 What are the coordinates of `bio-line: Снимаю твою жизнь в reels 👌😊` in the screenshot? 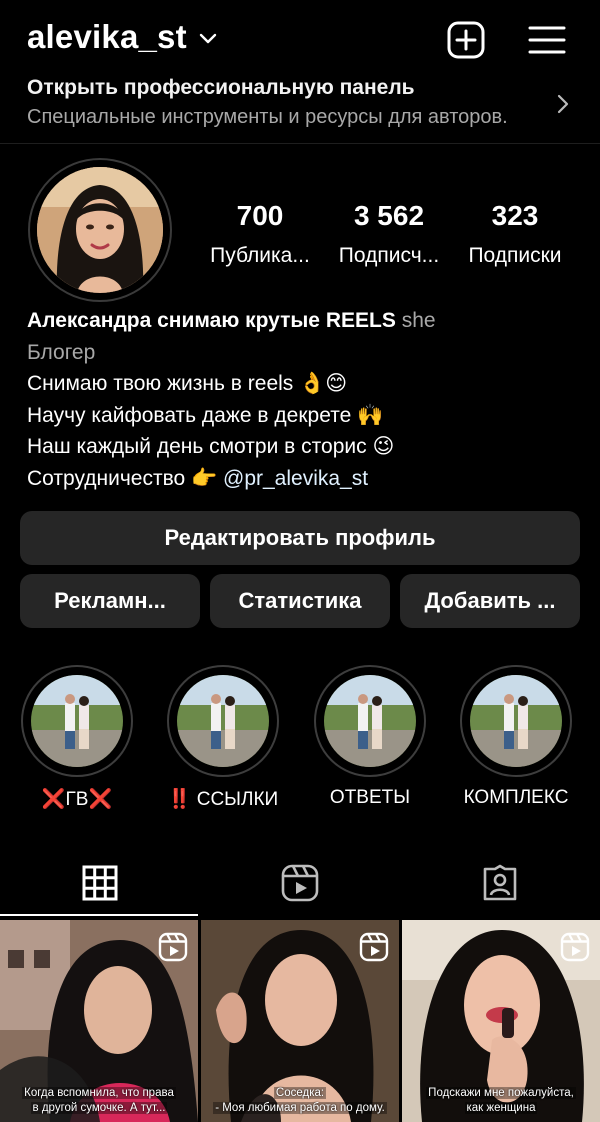 It's located at (231, 384).